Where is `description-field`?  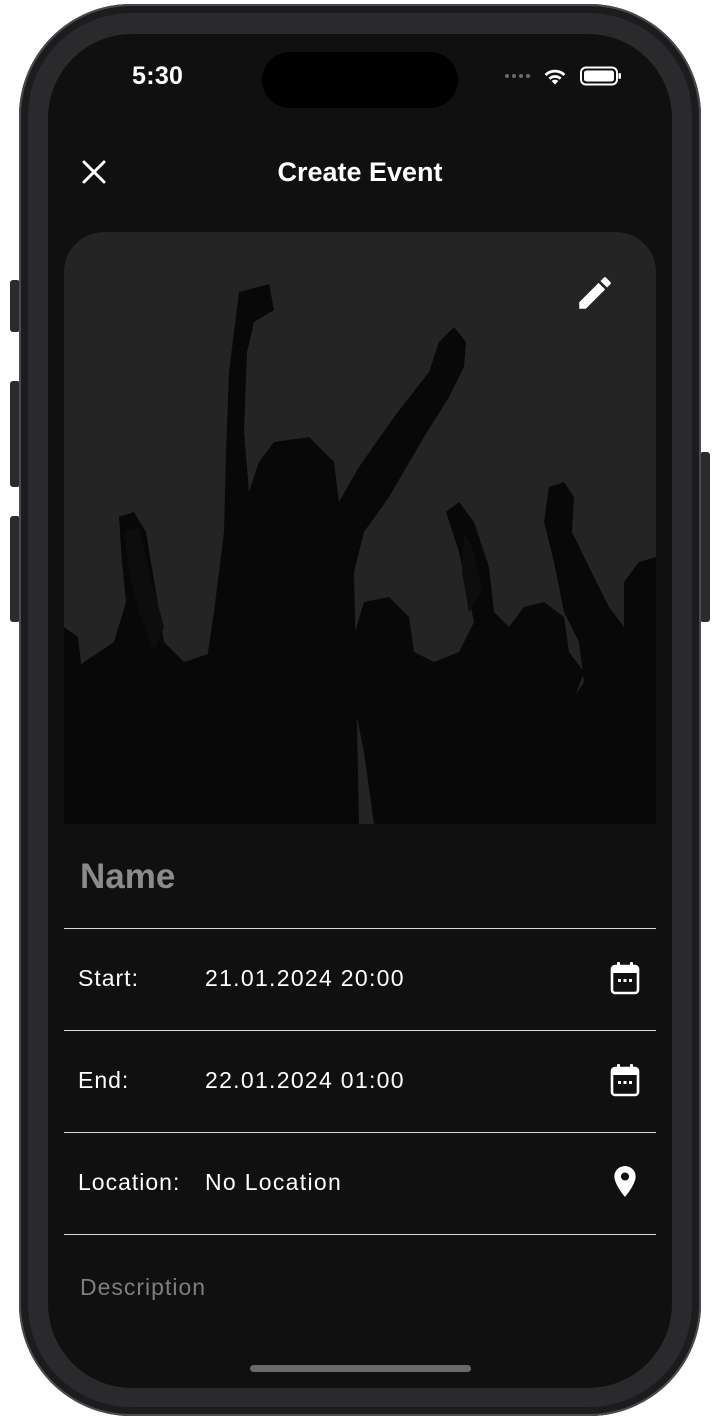
description-field is located at coordinates (360, 1296).